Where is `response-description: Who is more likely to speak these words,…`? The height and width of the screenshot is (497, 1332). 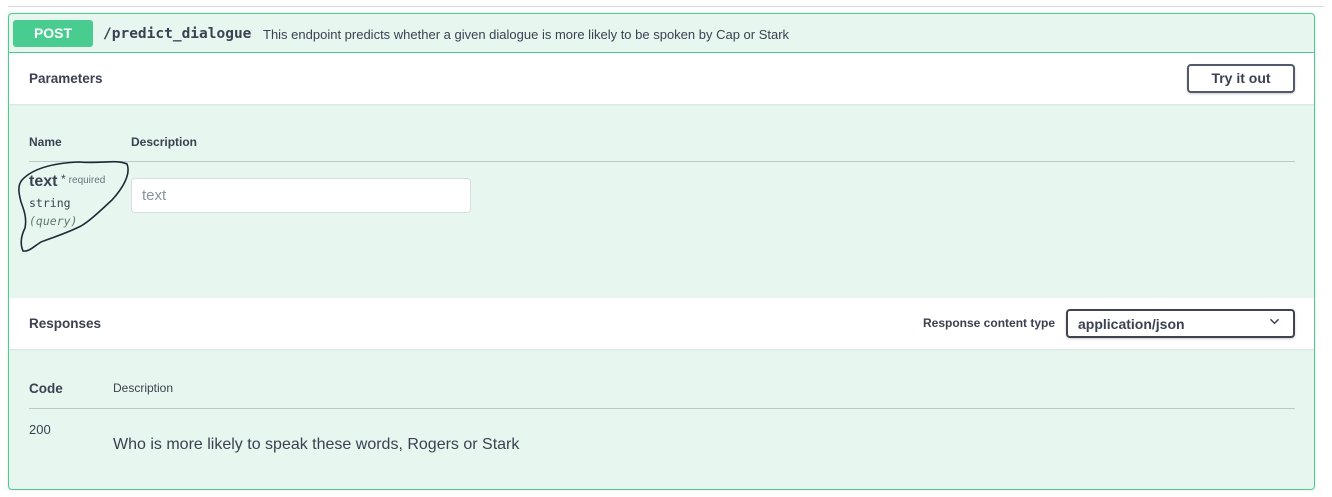 response-description: Who is more likely to speak these words,… is located at coordinates (316, 444).